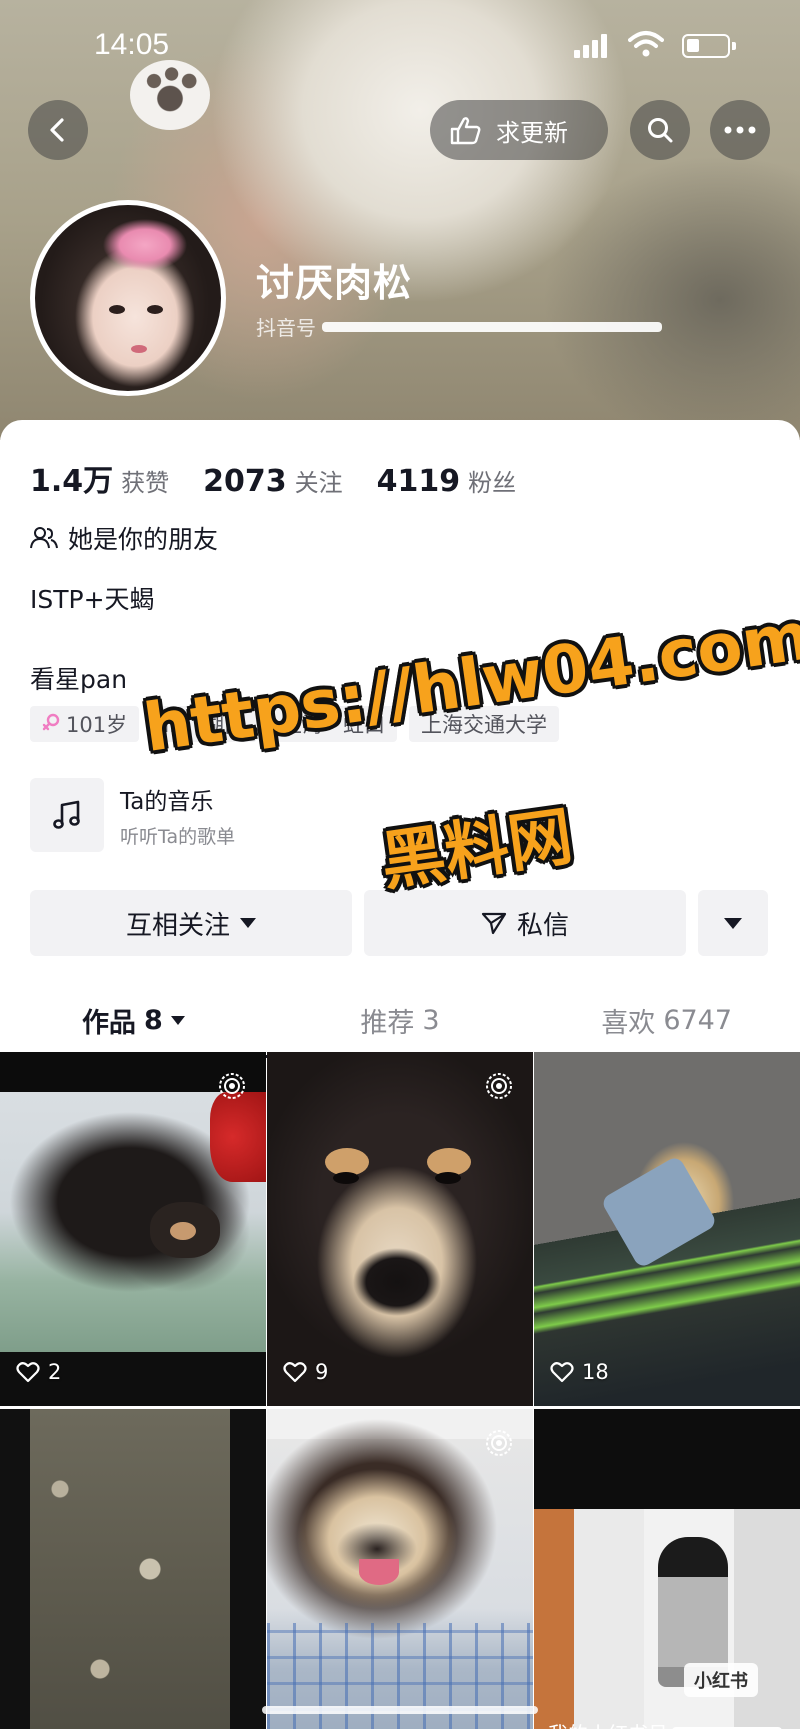 This screenshot has width=800, height=1729. Describe the element at coordinates (494, 923) in the screenshot. I see `send-icon` at that location.